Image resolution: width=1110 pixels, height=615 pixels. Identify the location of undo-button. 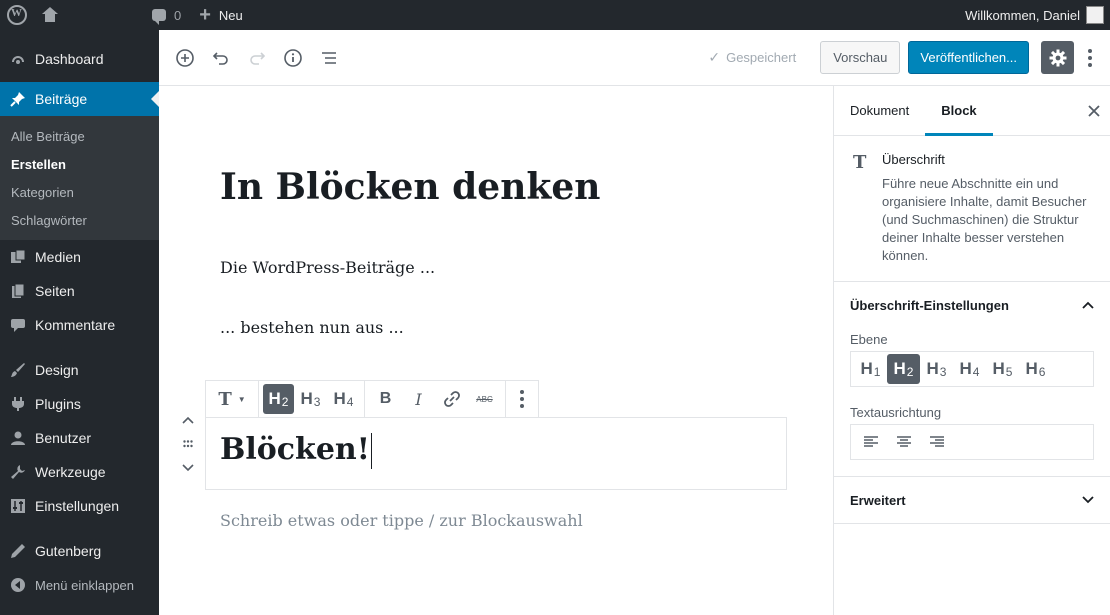
(221, 58).